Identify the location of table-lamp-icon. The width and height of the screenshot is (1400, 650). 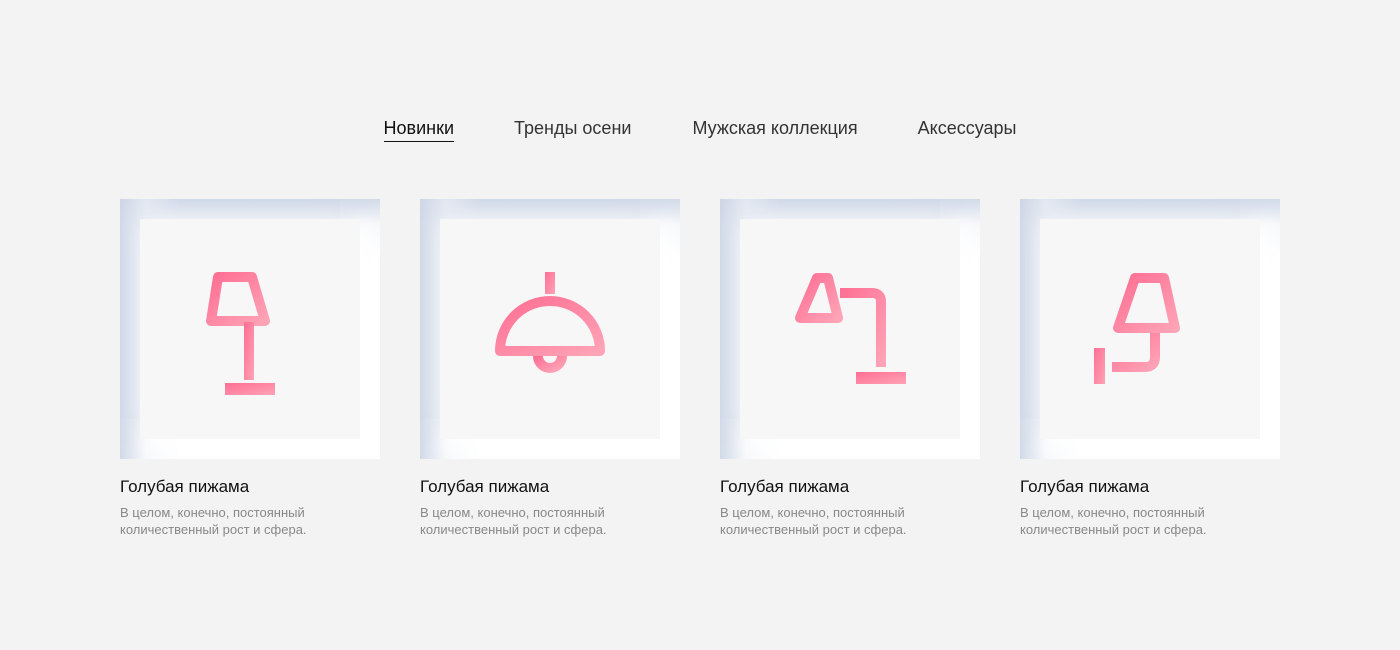
(240, 333).